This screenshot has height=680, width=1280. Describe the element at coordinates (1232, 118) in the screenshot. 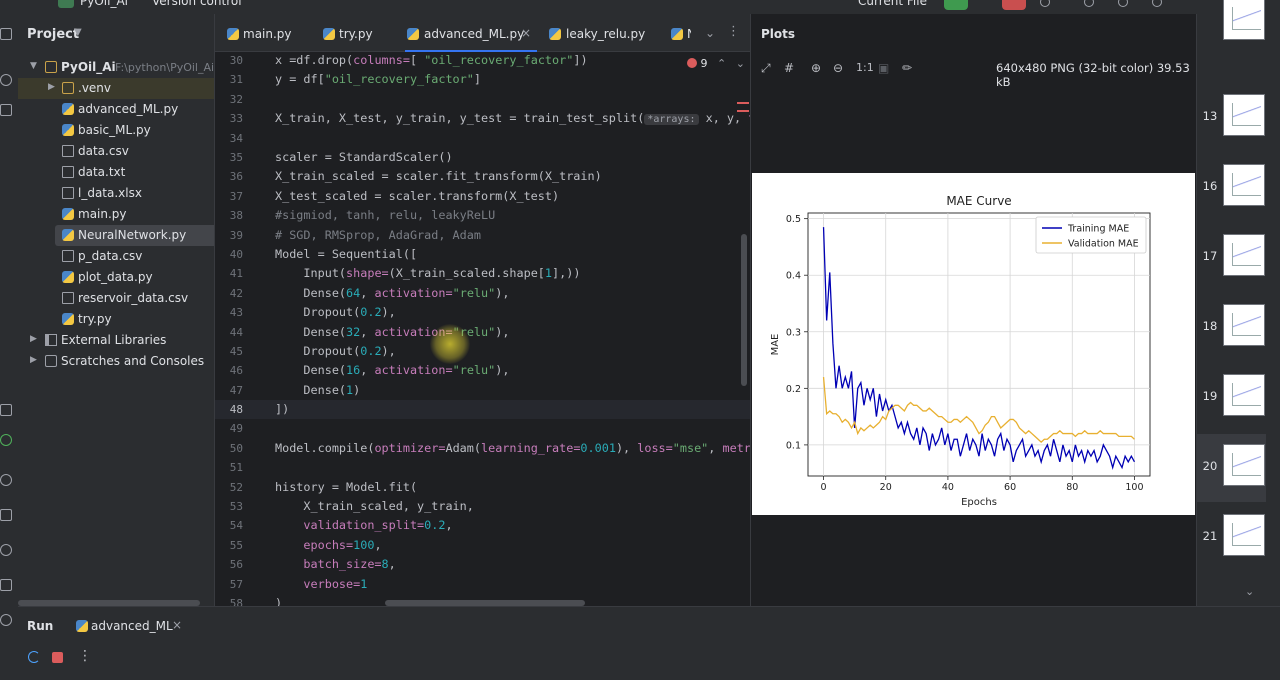

I see `plot-thumbnail: 13` at that location.